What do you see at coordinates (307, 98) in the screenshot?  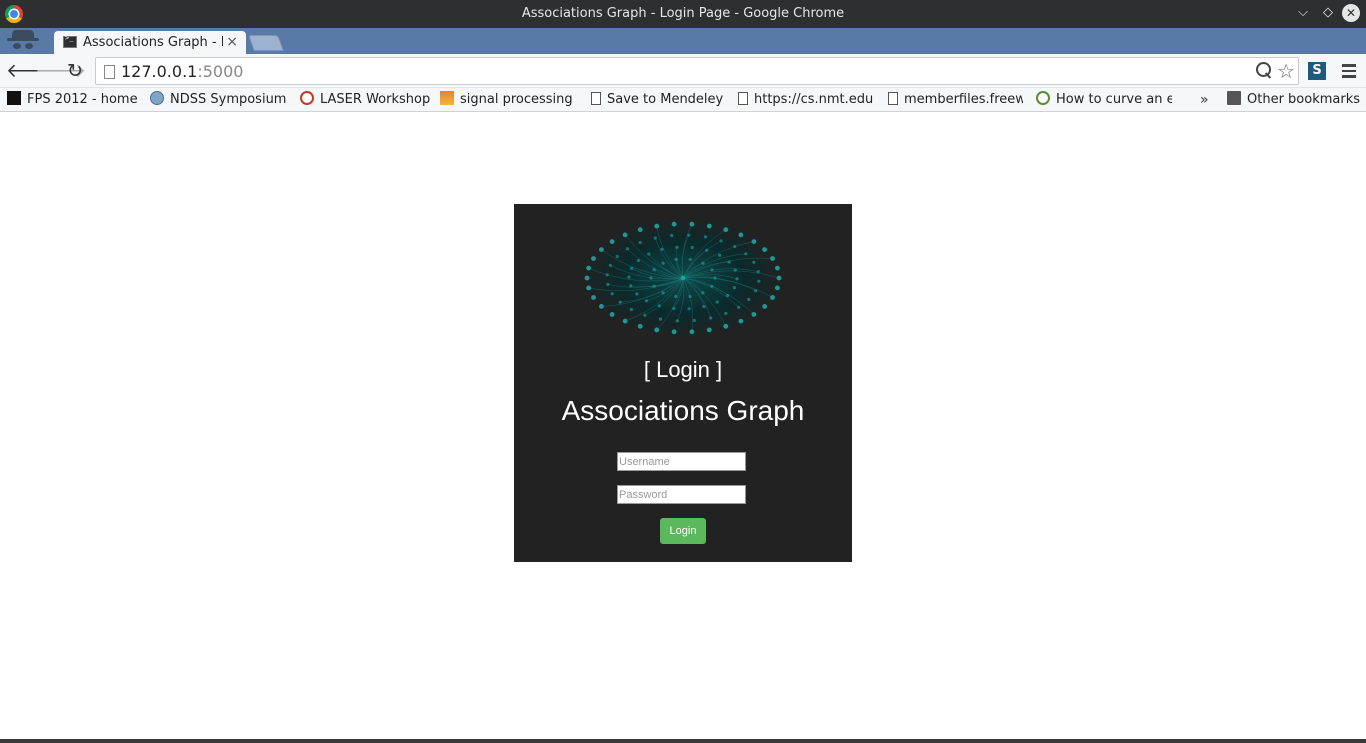 I see `cert-icon` at bounding box center [307, 98].